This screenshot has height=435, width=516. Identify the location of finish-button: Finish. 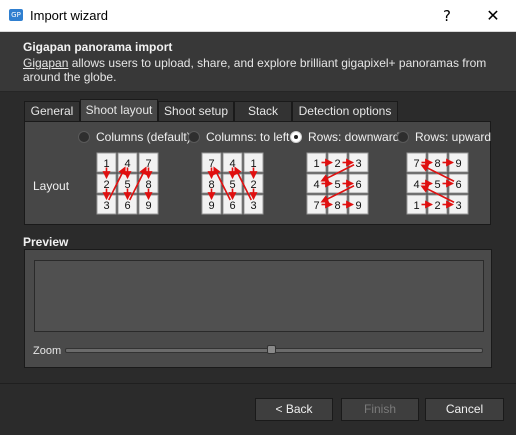
(380, 409).